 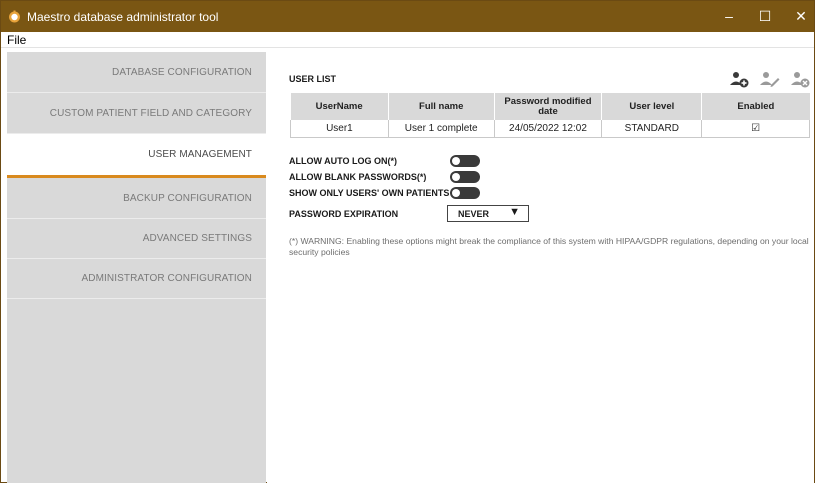 What do you see at coordinates (474, 214) in the screenshot?
I see `password-expiration-value: NEVER` at bounding box center [474, 214].